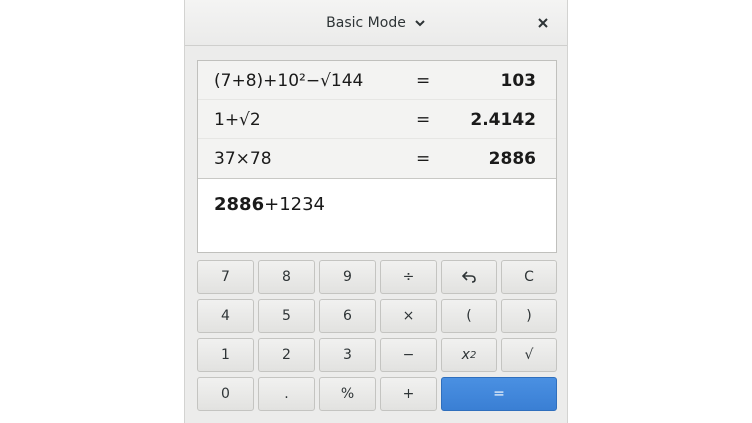  What do you see at coordinates (529, 277) in the screenshot?
I see `key-clear: C` at bounding box center [529, 277].